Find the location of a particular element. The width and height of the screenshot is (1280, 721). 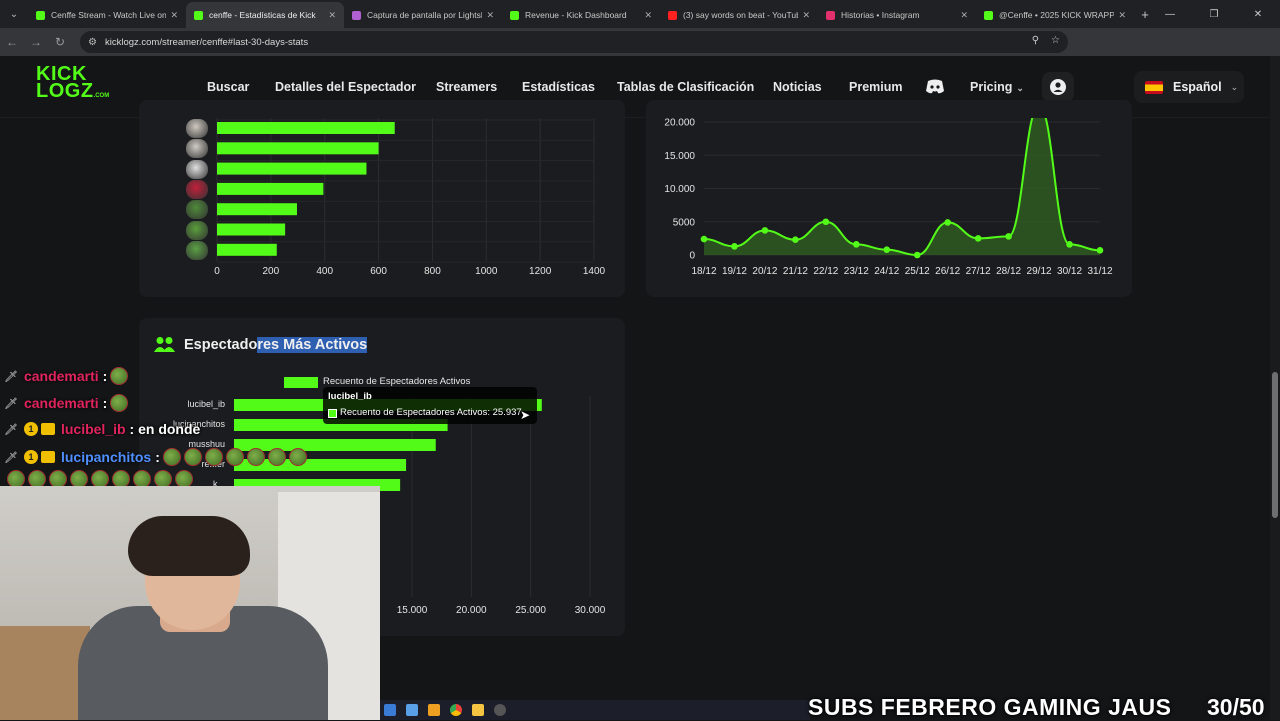

chevron-down-icon: ⌄ is located at coordinates (1020, 88).